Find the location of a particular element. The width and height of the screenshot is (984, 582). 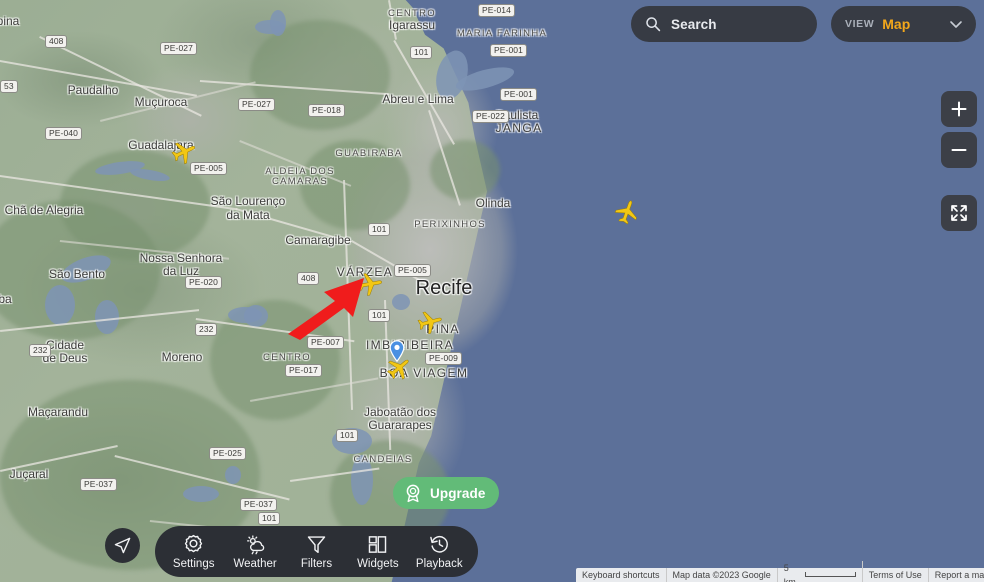

map-road-shield: PE-009 is located at coordinates (443, 358).